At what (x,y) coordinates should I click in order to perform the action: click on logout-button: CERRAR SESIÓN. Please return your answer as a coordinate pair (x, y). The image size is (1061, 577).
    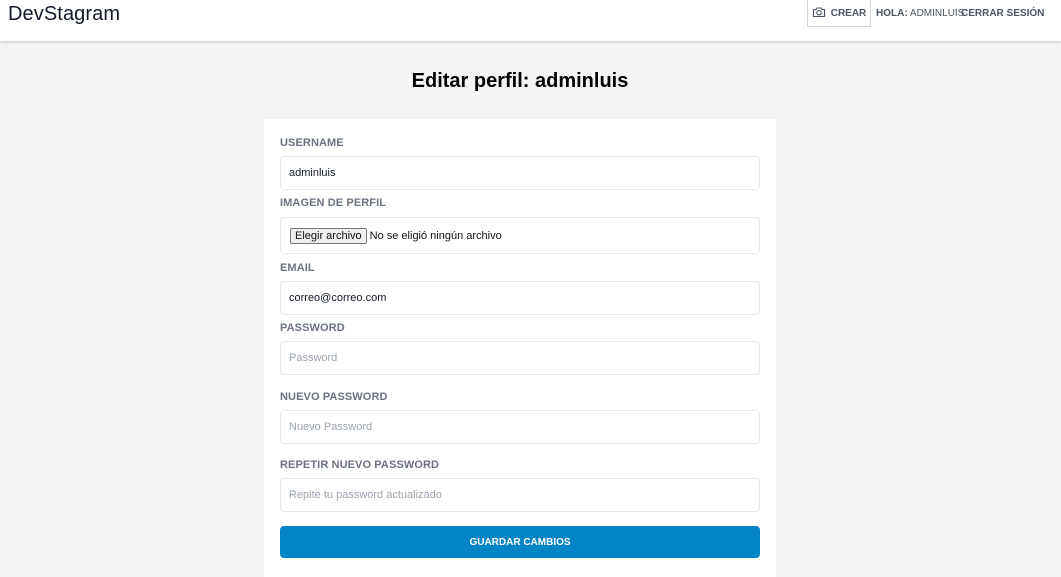
    Looking at the image, I should click on (1002, 13).